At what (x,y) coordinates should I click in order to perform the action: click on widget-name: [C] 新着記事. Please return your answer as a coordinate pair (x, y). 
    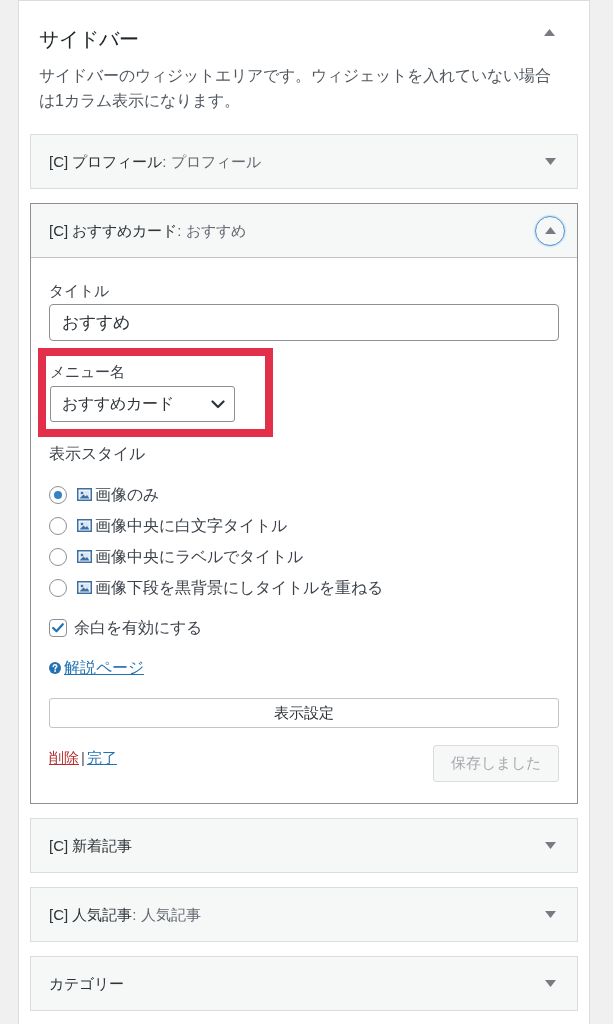
    Looking at the image, I should click on (91, 845).